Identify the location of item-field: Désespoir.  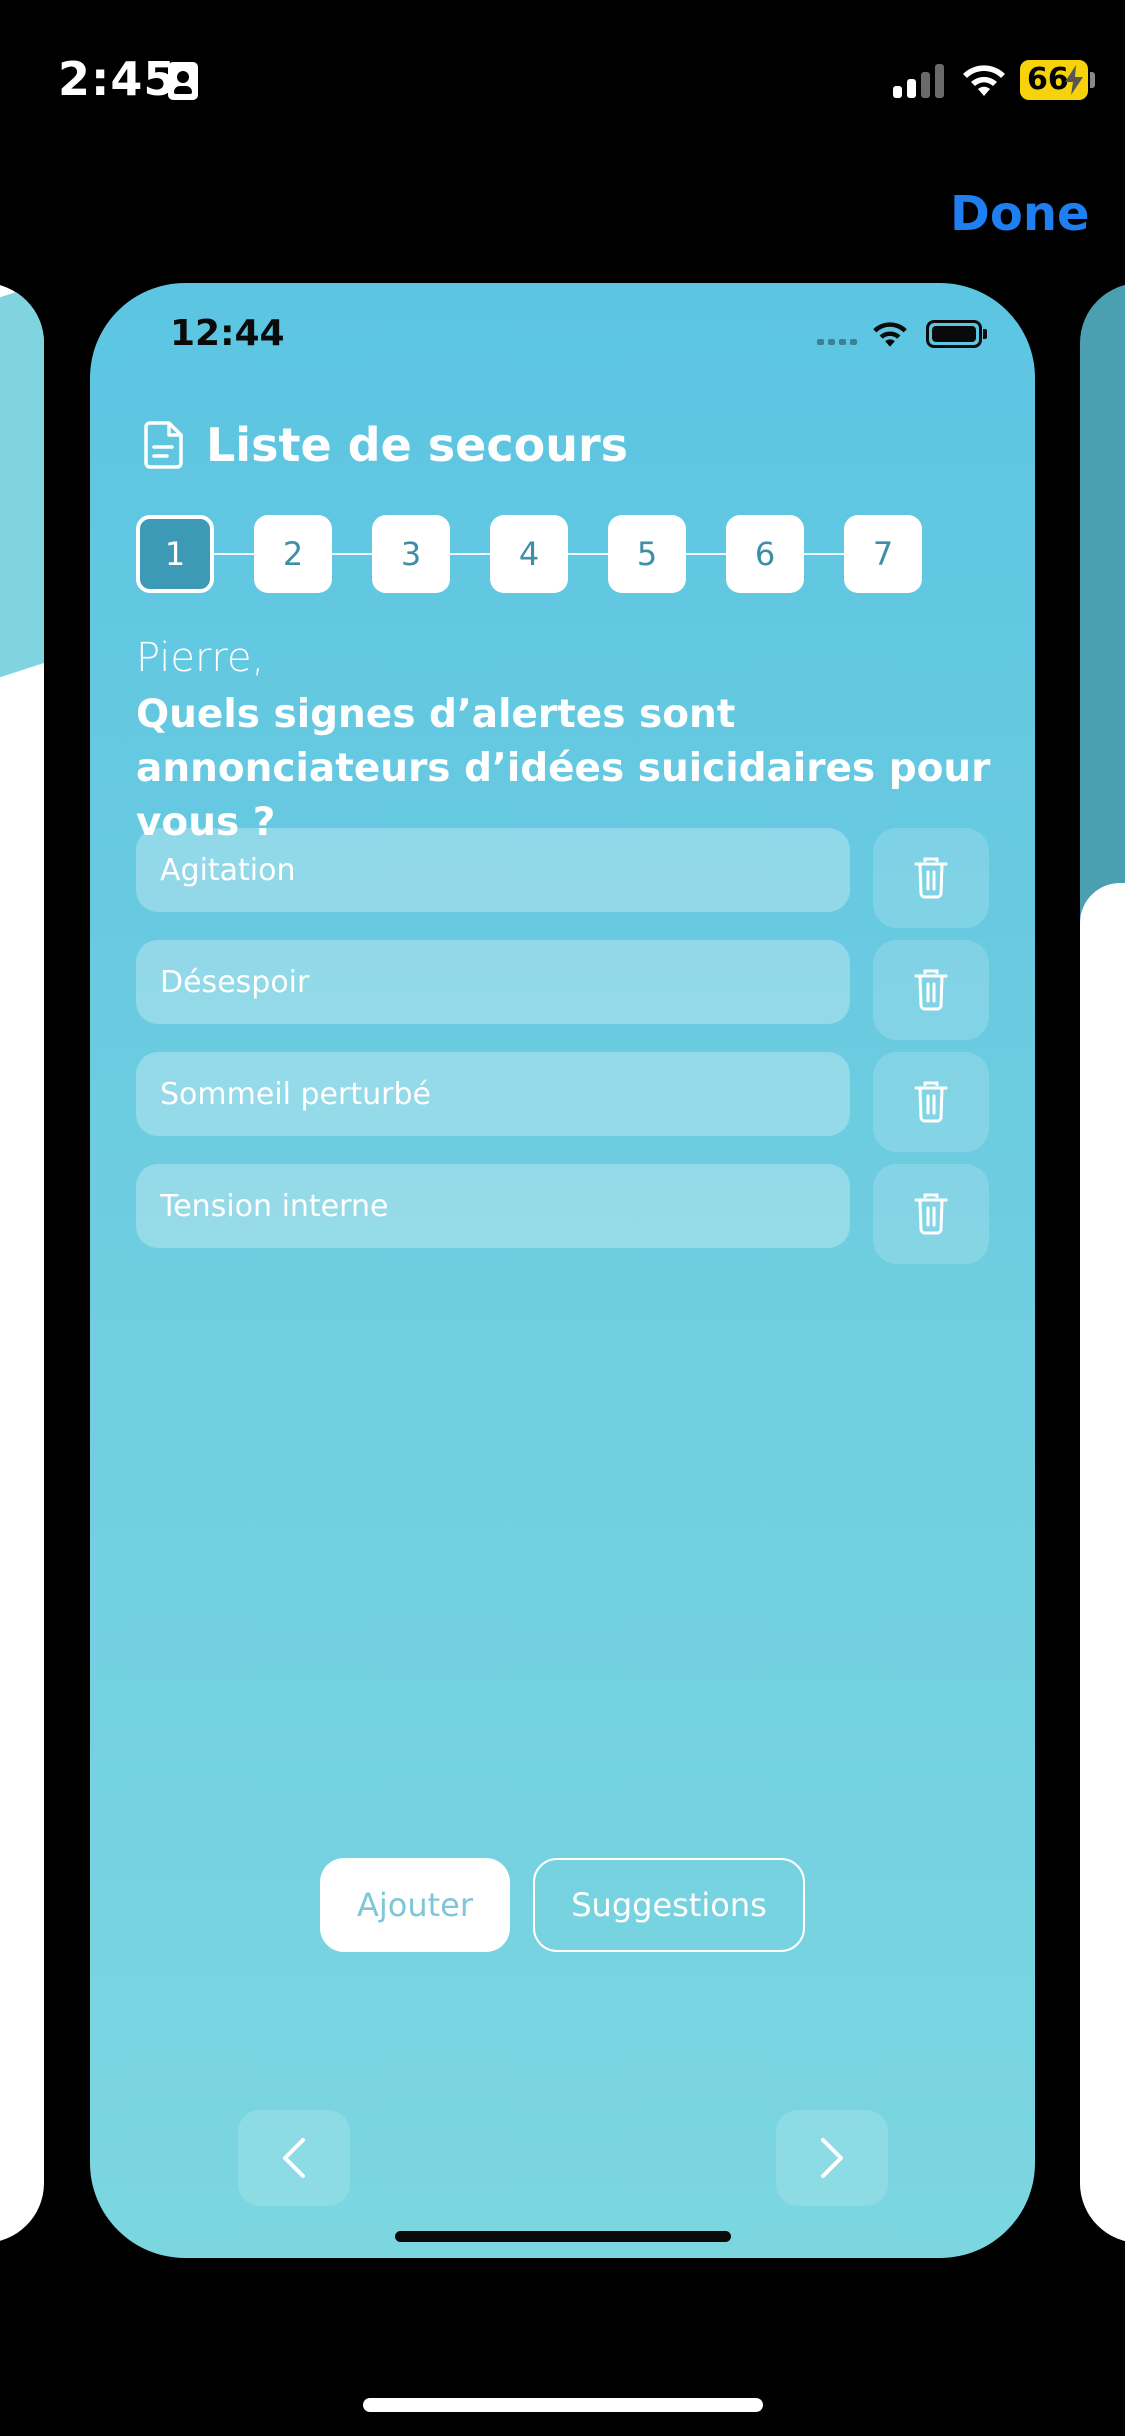
(493, 982).